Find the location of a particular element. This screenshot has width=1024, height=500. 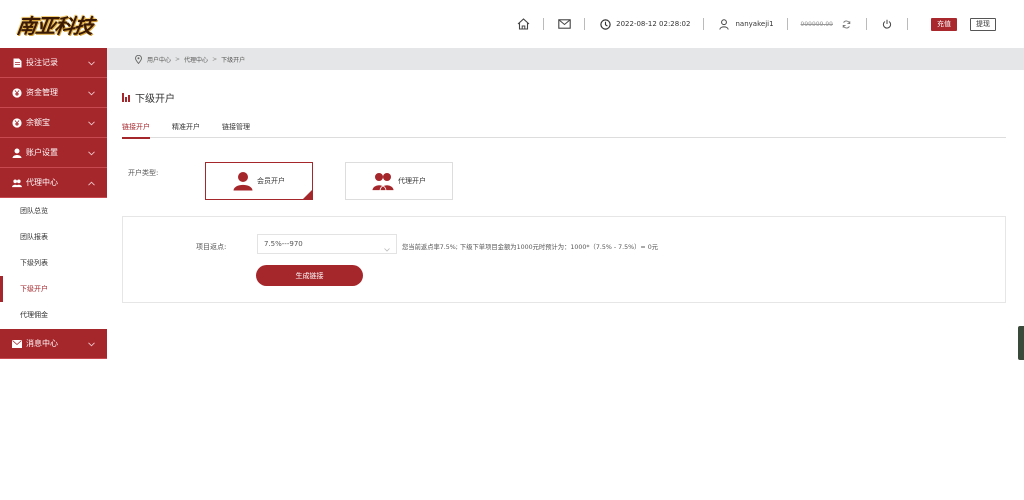

username-text: nanyakeji1 is located at coordinates (754, 24).